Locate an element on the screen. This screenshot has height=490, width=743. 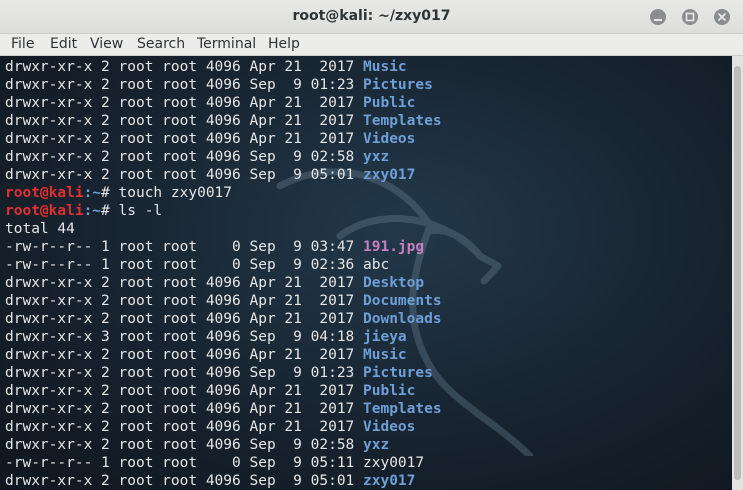
command-text: ls -l is located at coordinates (140, 211).